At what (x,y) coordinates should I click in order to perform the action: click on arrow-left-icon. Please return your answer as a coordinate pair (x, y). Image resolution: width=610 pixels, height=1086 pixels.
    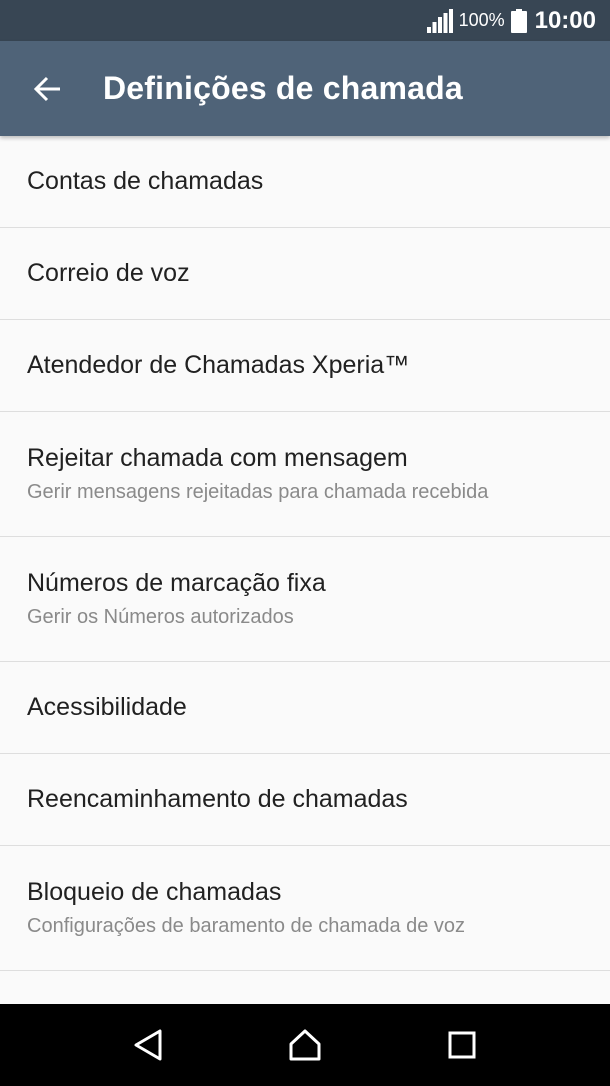
    Looking at the image, I should click on (46, 88).